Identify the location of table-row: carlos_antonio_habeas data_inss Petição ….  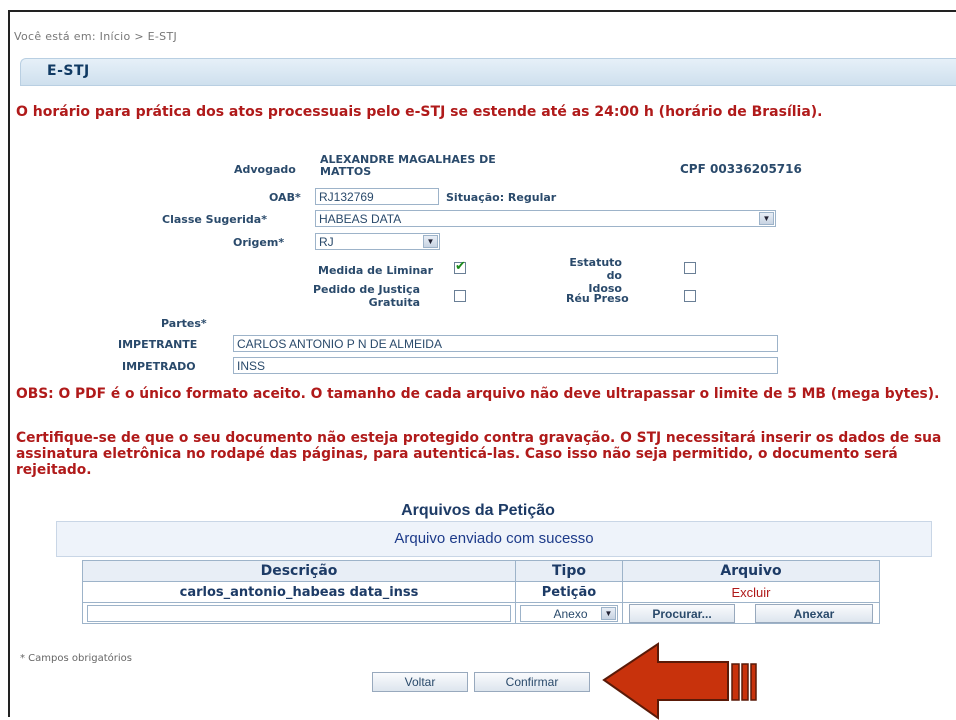
(481, 592).